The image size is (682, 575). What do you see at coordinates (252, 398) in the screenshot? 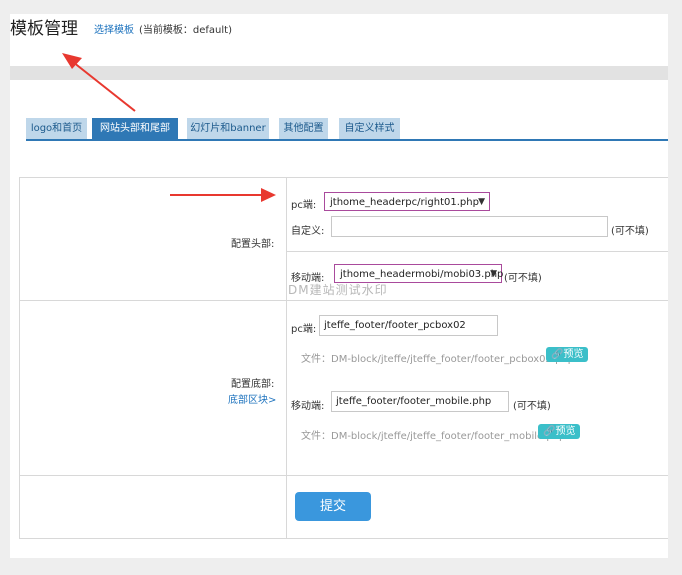
I see `footer-block-link: 底部区块>` at bounding box center [252, 398].